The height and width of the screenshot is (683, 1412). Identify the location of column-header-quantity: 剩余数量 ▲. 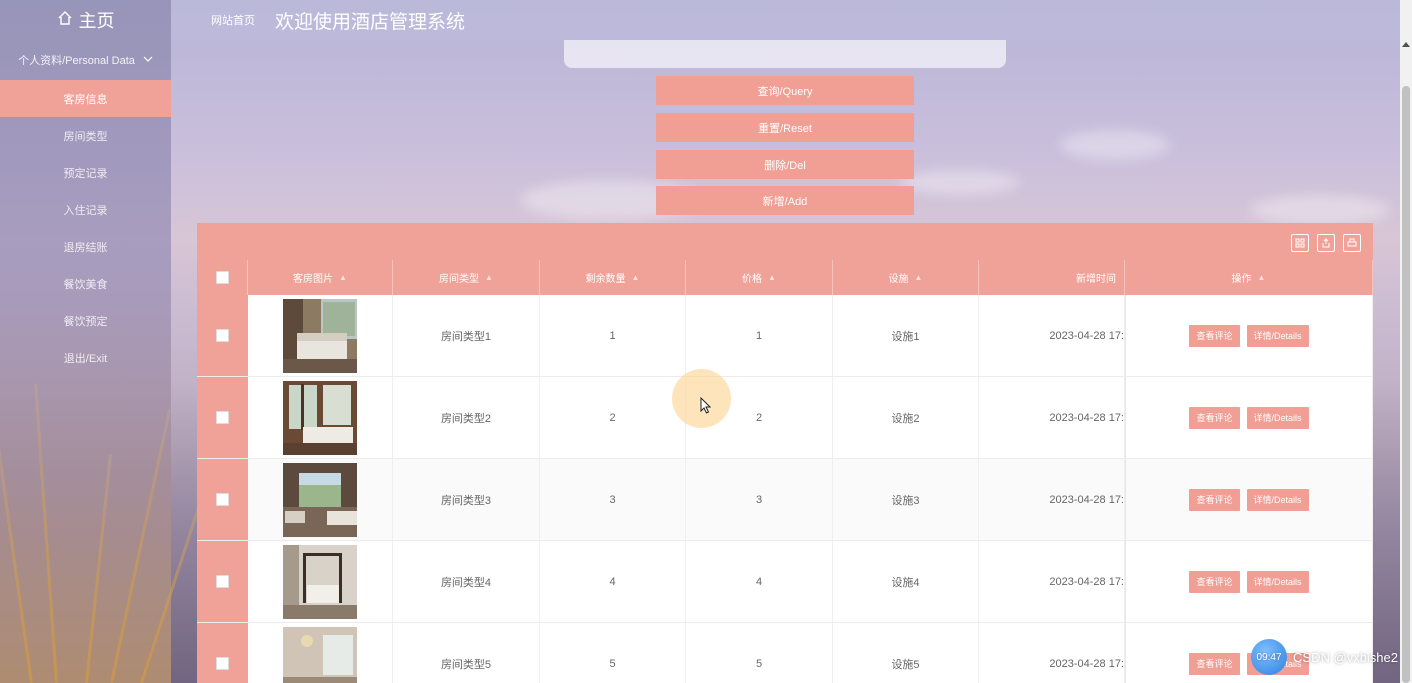
(613, 277).